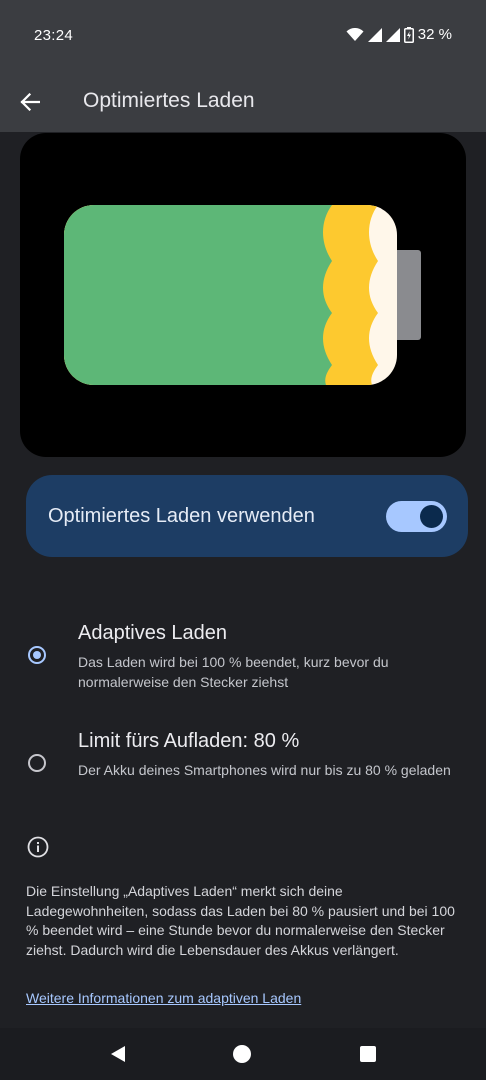 The image size is (486, 1080). What do you see at coordinates (54, 35) in the screenshot?
I see `status-time: 23:24` at bounding box center [54, 35].